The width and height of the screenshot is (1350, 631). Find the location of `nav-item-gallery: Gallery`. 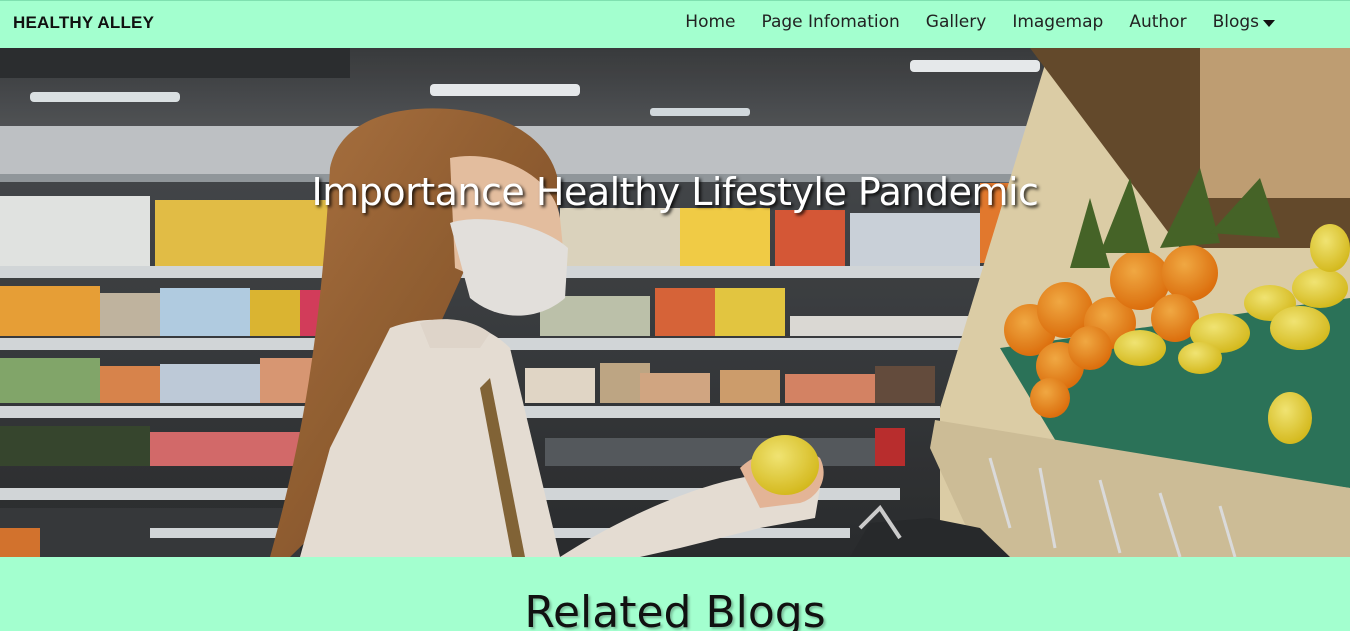

nav-item-gallery: Gallery is located at coordinates (956, 22).